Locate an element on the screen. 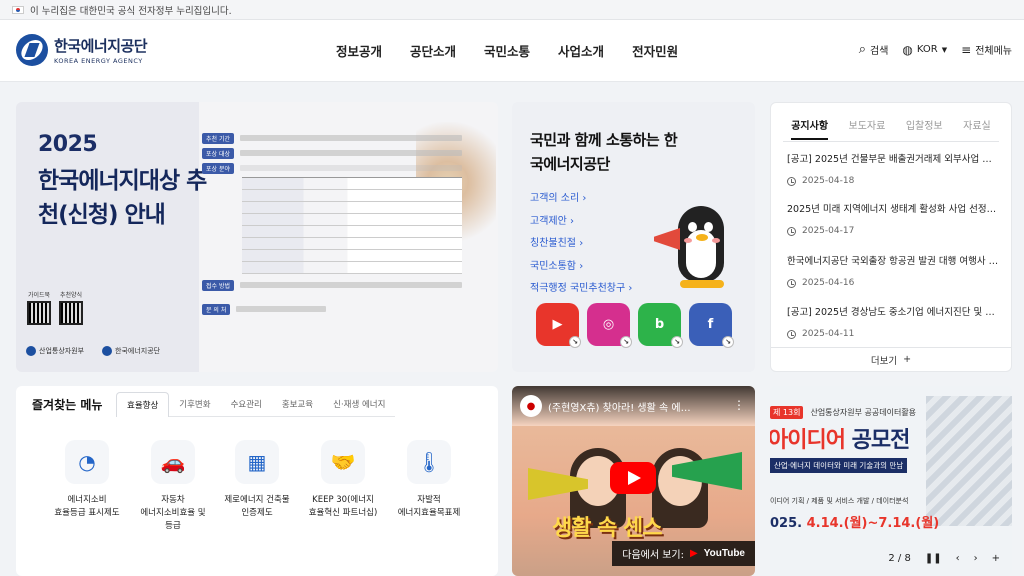 Image resolution: width=1024 pixels, height=576 pixels. contest-round: 제 13회 is located at coordinates (787, 412).